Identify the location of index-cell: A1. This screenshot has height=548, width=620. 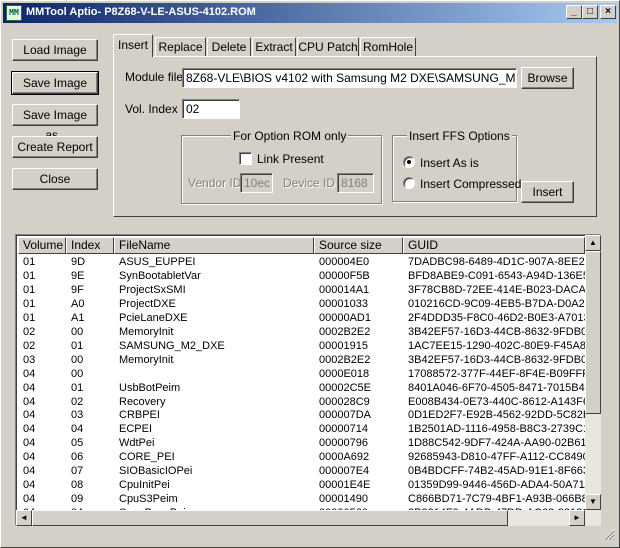
(78, 317).